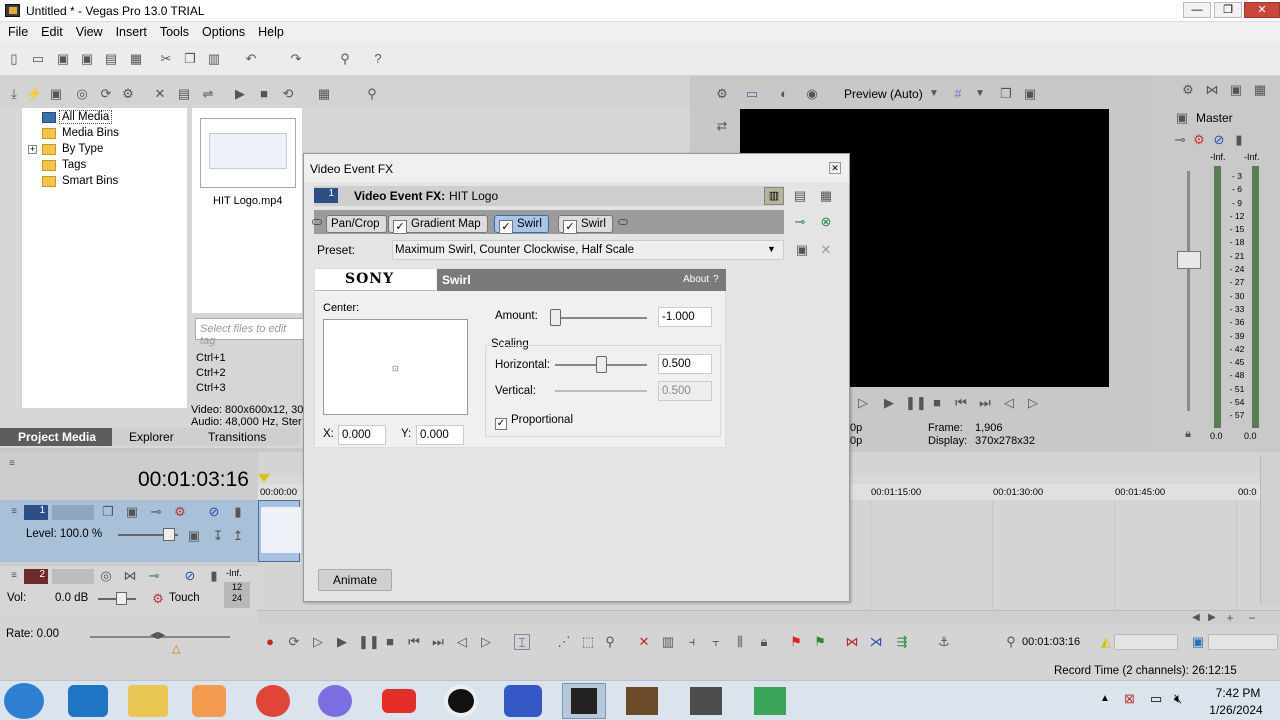  Describe the element at coordinates (180, 512) in the screenshot. I see `track-fx-icon: ⚙` at that location.